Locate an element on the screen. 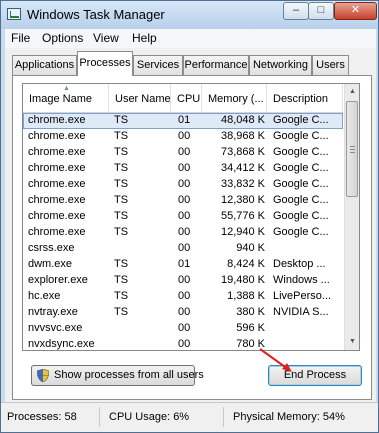  process-memory: 1,388 K is located at coordinates (246, 296).